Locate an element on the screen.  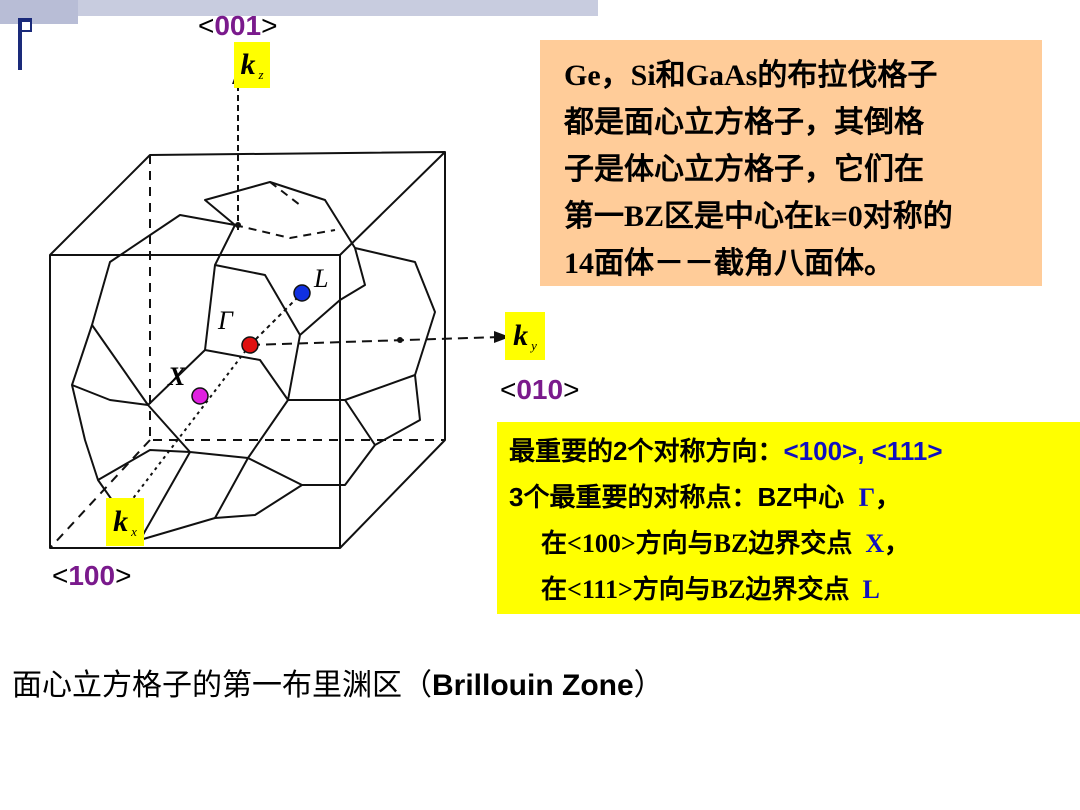
dir-010-num: 010 is located at coordinates (540, 389).